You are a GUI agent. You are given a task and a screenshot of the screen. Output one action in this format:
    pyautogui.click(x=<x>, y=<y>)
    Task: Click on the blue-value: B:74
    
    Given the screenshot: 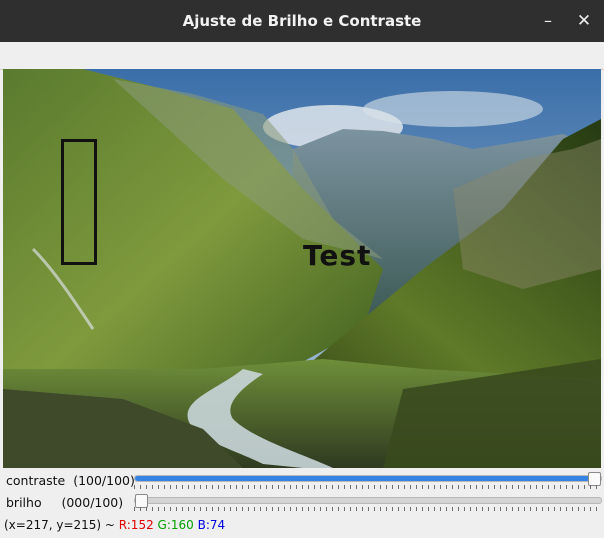 What is the action you would take?
    pyautogui.click(x=211, y=525)
    